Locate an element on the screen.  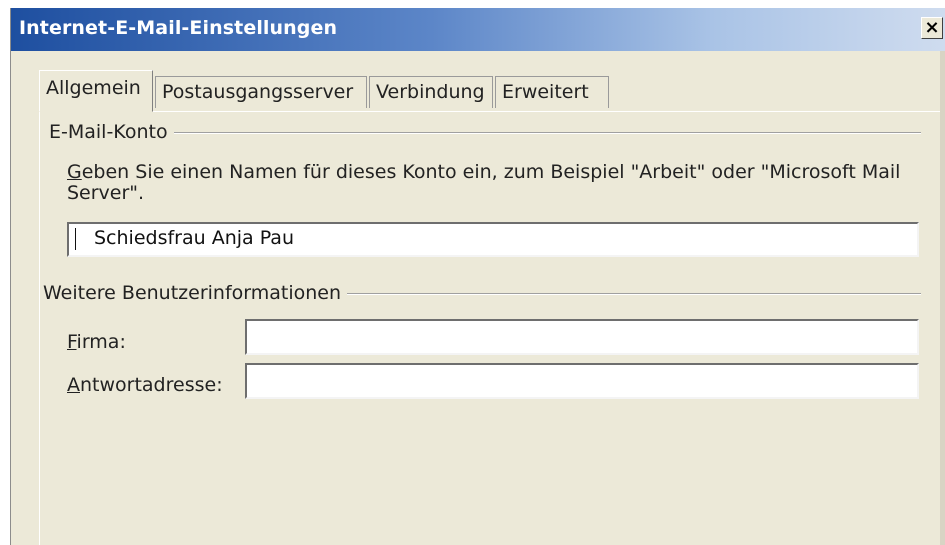
tab-label: Postausgangsserver is located at coordinates (258, 92).